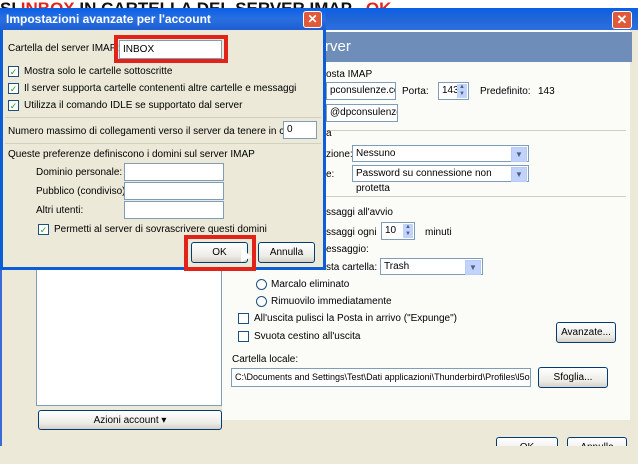  What do you see at coordinates (331, 301) in the screenshot?
I see `remove-immediately-label: Rimuovilo immediatamente` at bounding box center [331, 301].